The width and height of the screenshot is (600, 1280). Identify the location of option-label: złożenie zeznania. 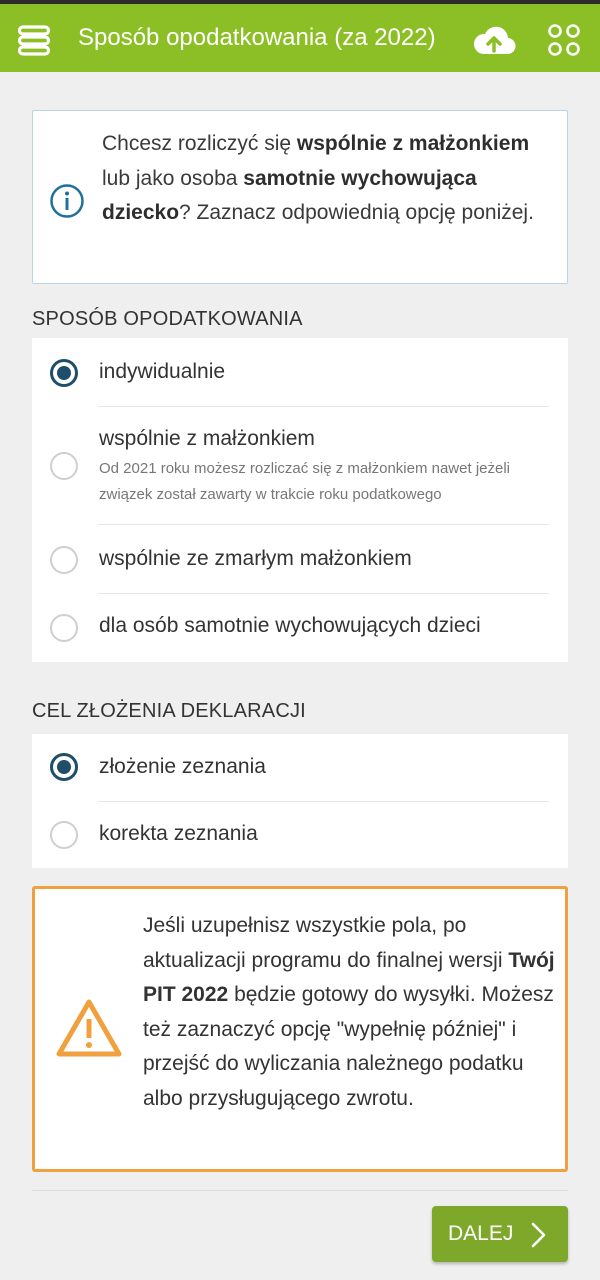
(182, 766).